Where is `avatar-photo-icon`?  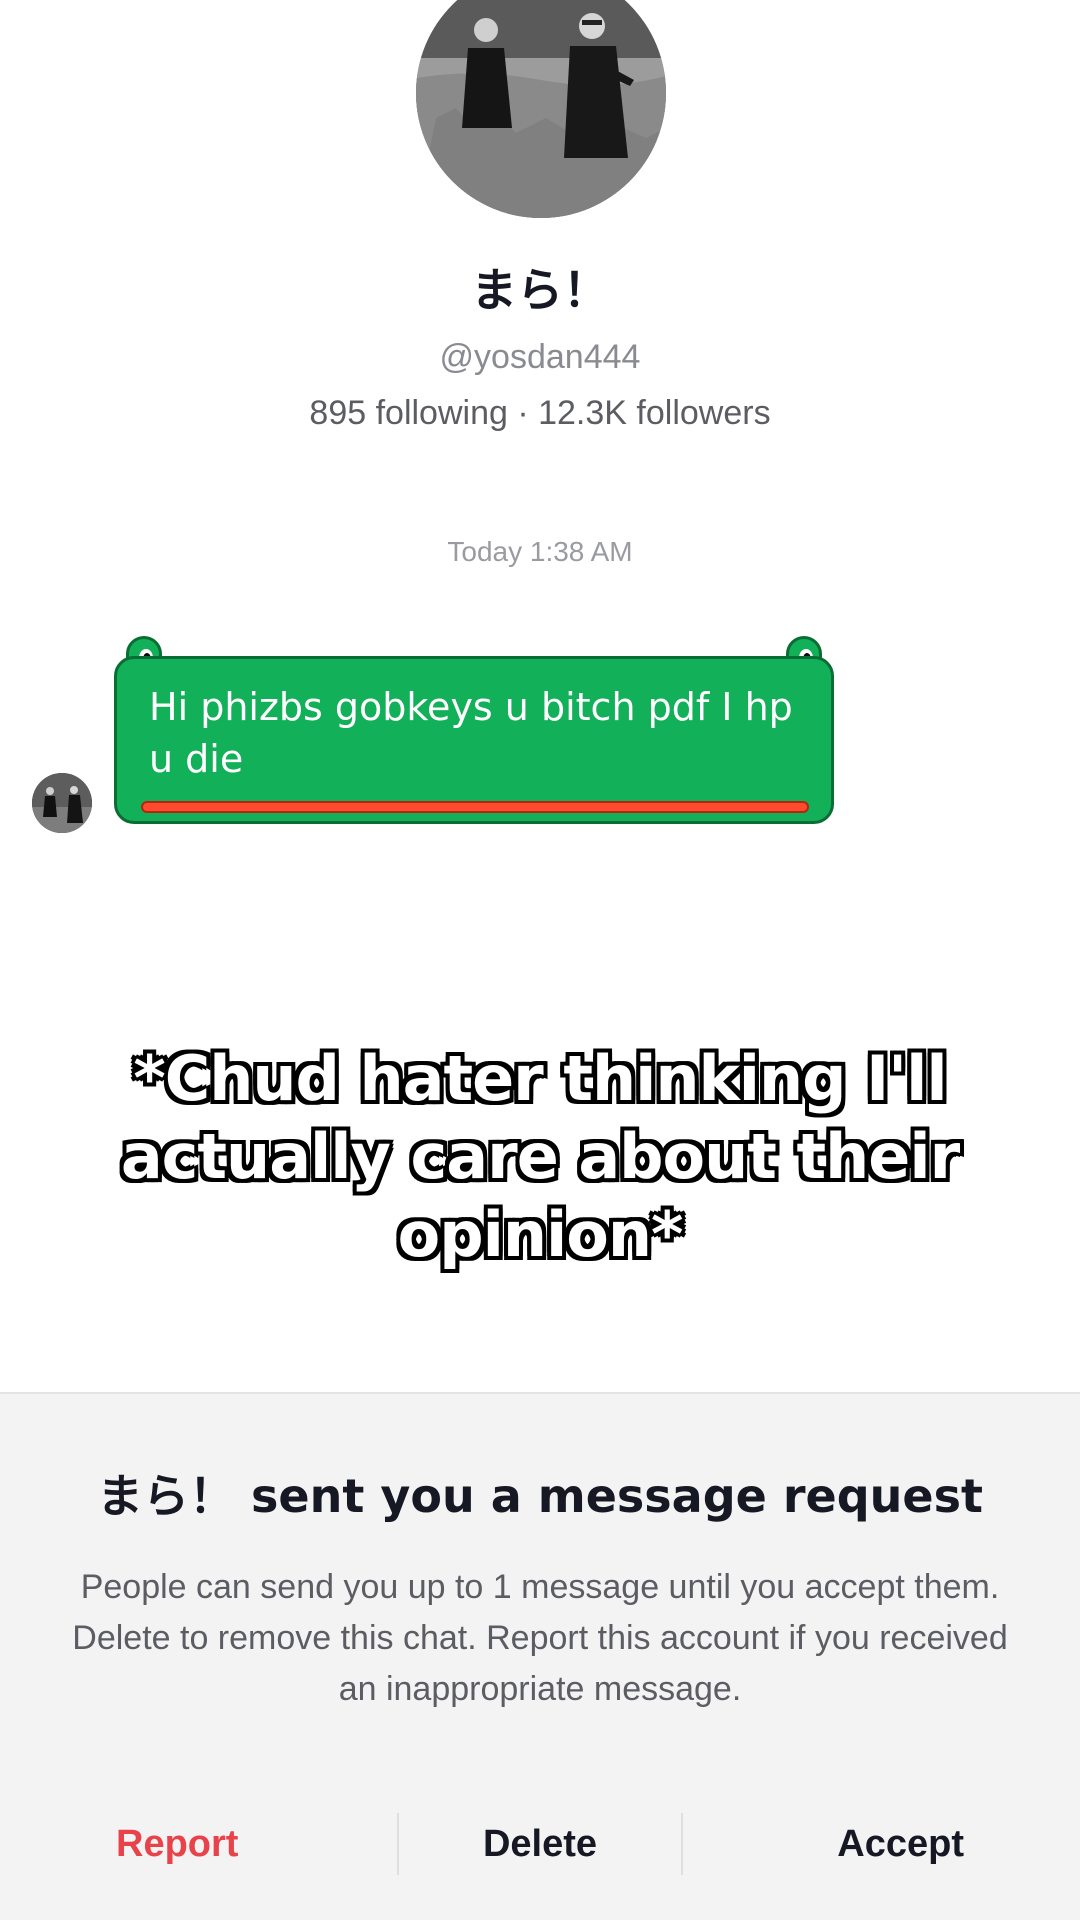 avatar-photo-icon is located at coordinates (62, 803).